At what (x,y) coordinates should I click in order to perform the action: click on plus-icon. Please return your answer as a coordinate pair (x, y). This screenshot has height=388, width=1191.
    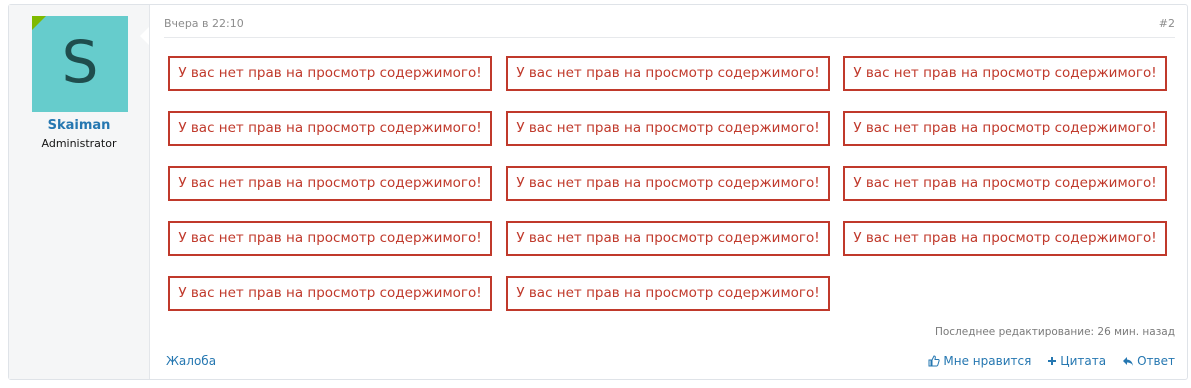
    Looking at the image, I should click on (1052, 361).